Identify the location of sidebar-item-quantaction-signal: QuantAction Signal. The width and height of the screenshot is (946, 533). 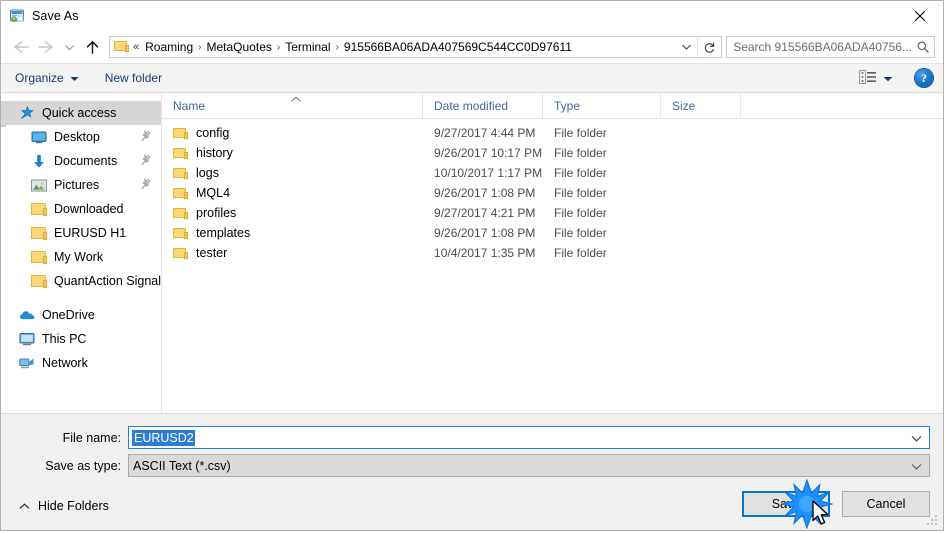
(81, 281).